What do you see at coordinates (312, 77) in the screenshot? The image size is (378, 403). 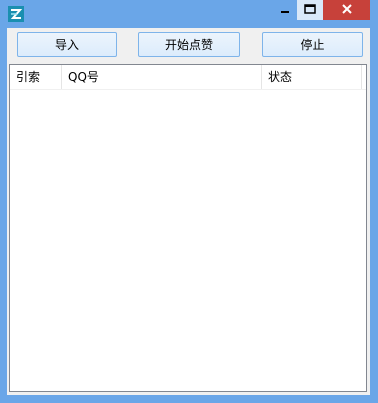 I see `column-header-status: 状态` at bounding box center [312, 77].